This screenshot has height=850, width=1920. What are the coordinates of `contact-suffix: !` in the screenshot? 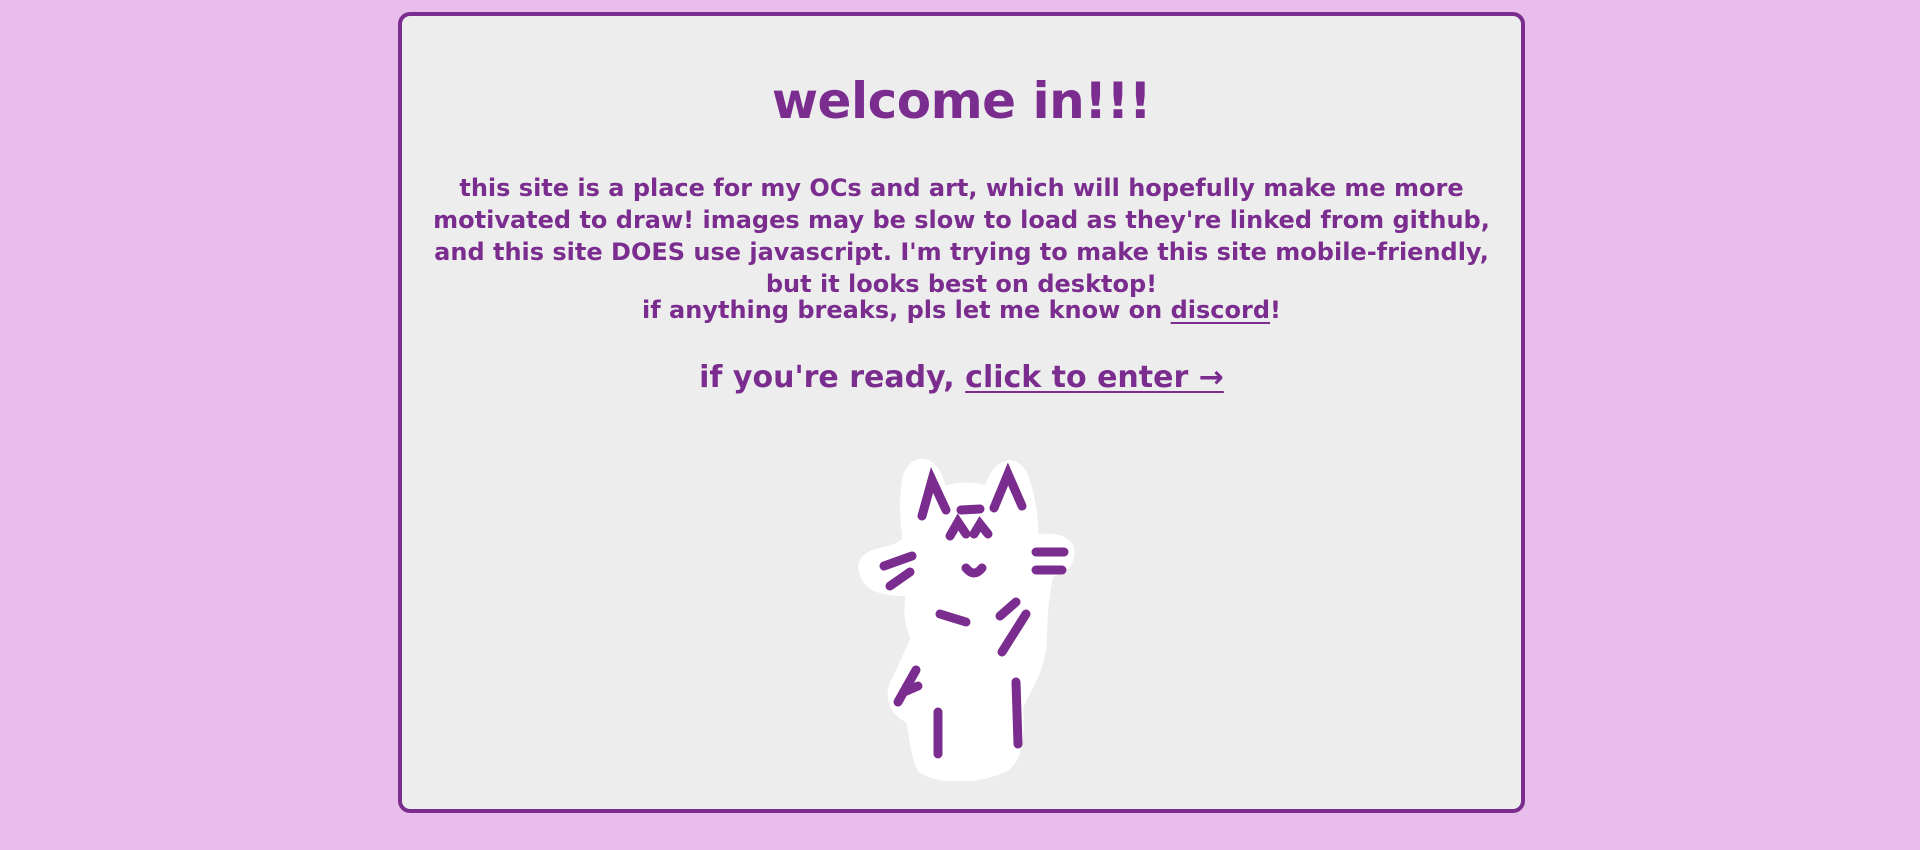 It's located at (1275, 310).